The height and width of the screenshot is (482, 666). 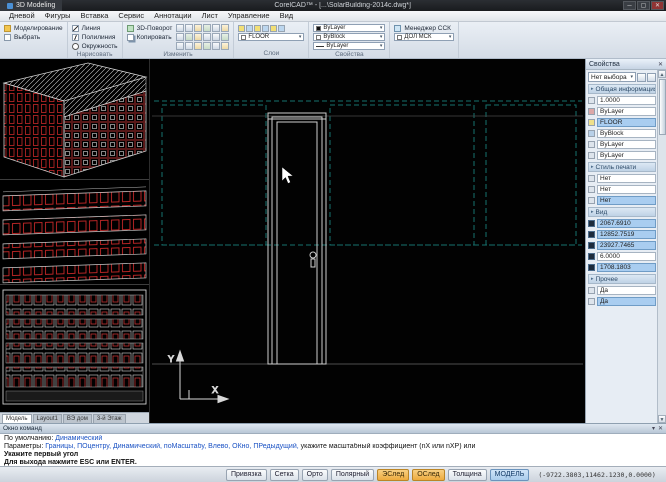 I want to click on property-value: FLOOR, so click(x=626, y=122).